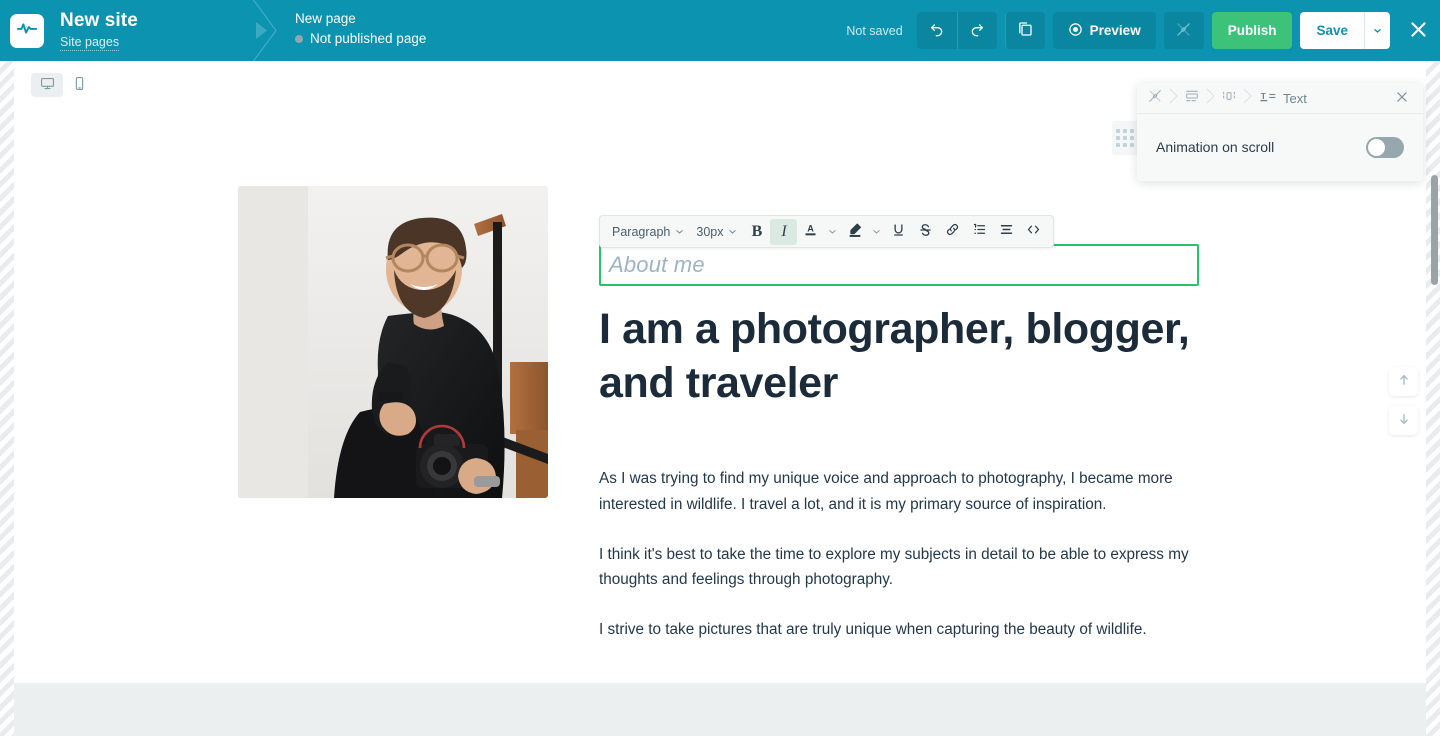 This screenshot has width=1440, height=736. I want to click on design-button, so click(1183, 30).